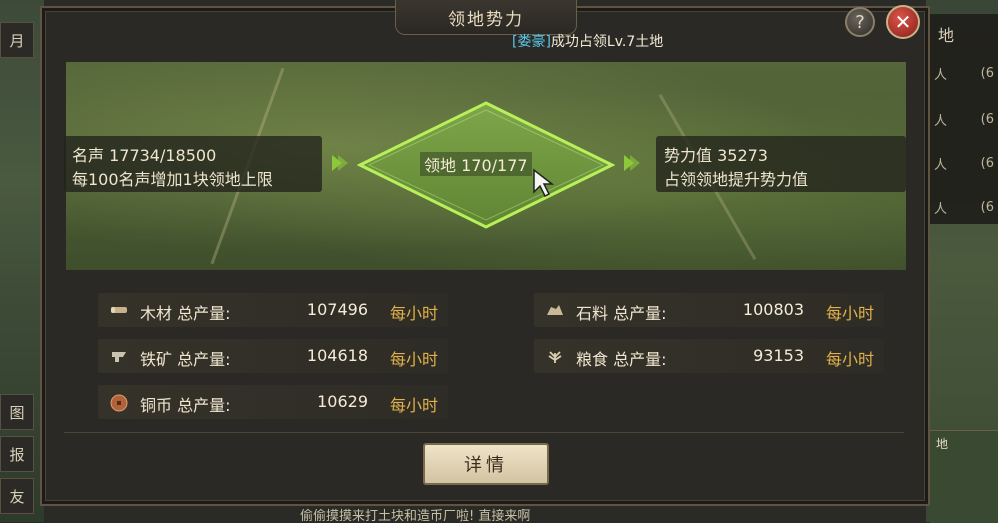 The height and width of the screenshot is (523, 998). What do you see at coordinates (544, 185) in the screenshot?
I see `pointer-cursor-icon` at bounding box center [544, 185].